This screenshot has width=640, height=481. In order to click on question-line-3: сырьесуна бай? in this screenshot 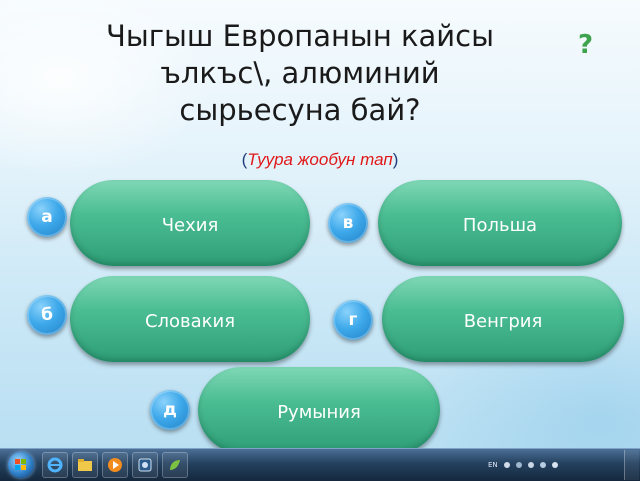, I will do `click(300, 110)`.